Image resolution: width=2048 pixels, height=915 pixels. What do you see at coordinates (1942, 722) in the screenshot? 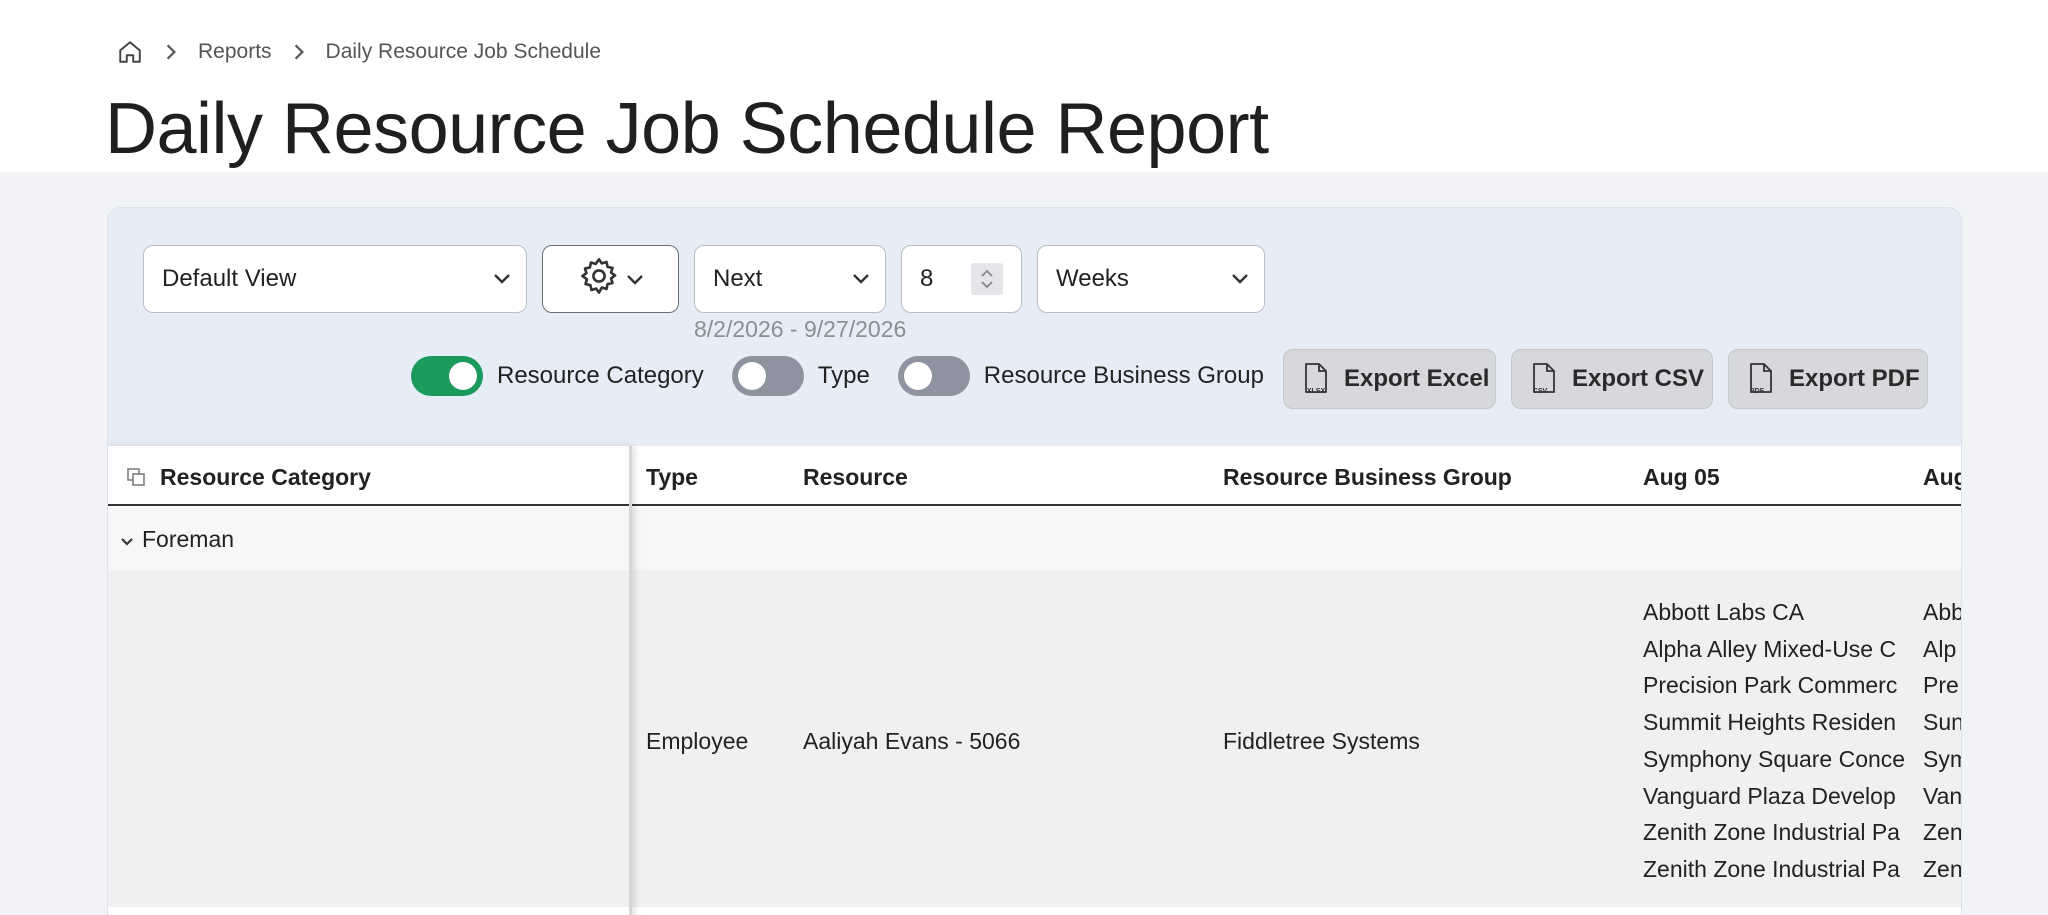
I see `job-entry: Sun` at bounding box center [1942, 722].